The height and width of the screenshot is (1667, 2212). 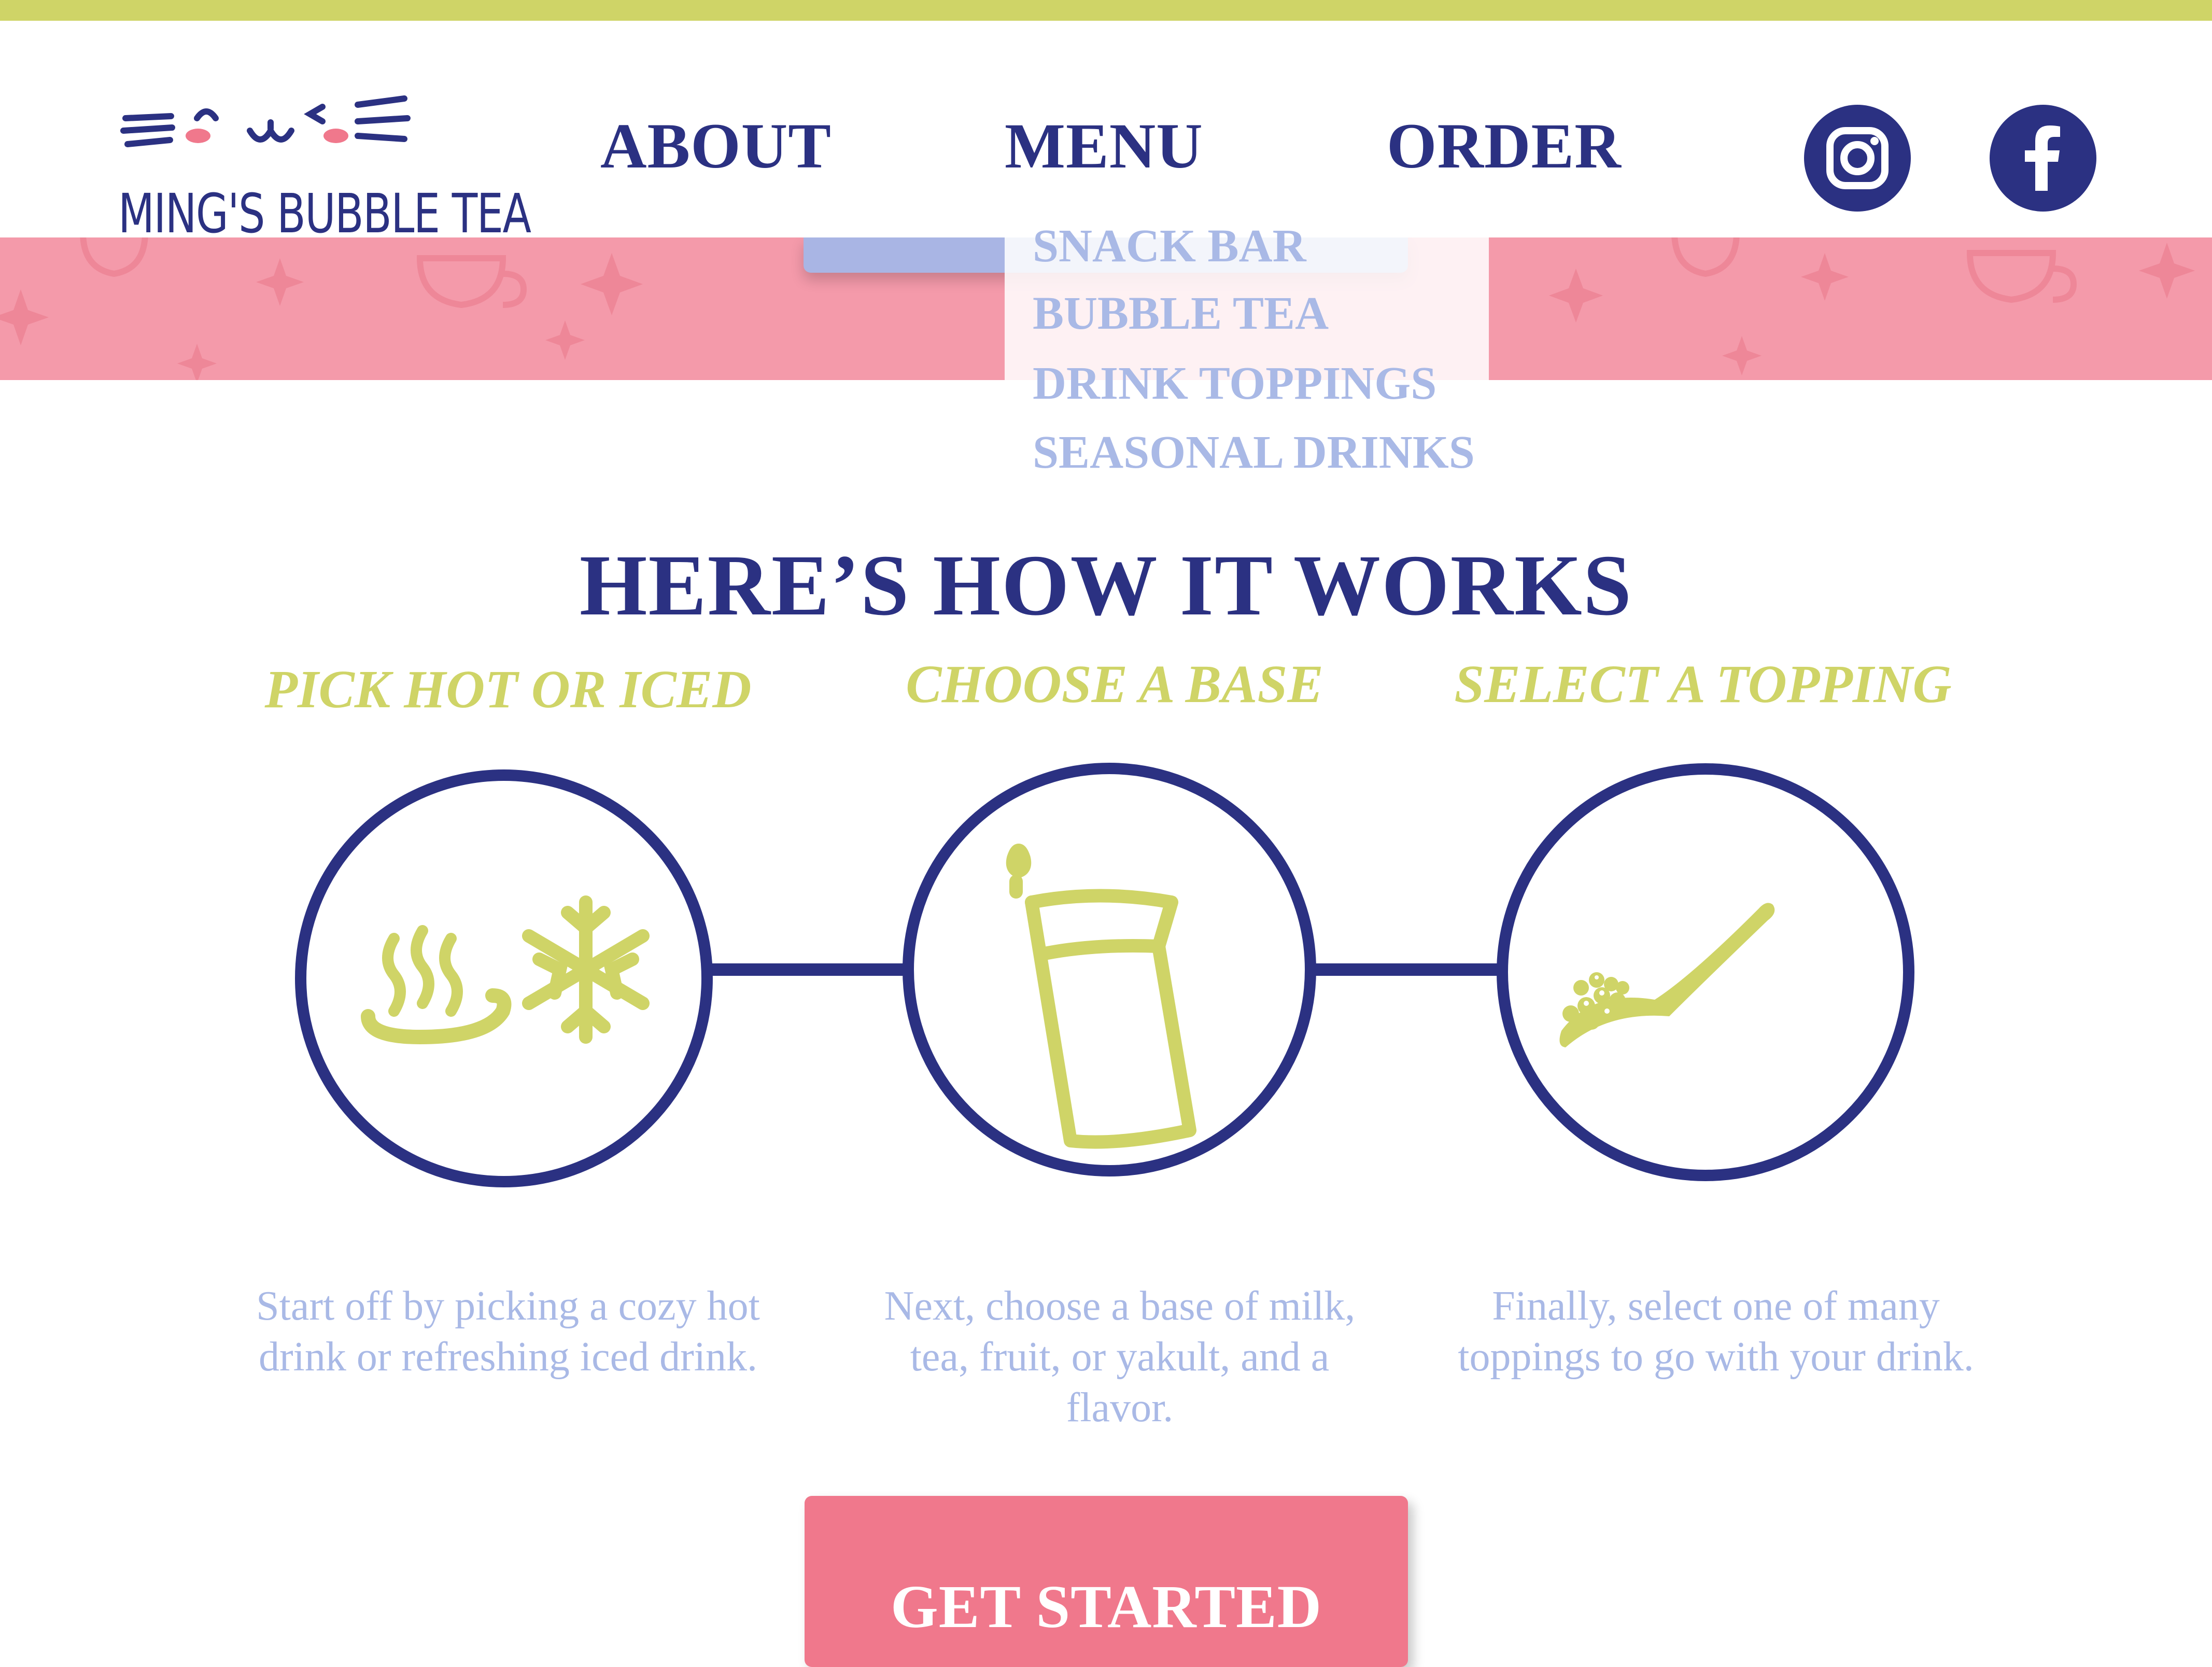 I want to click on step-1-heading: PICK HOT OR ICED, so click(x=508, y=690).